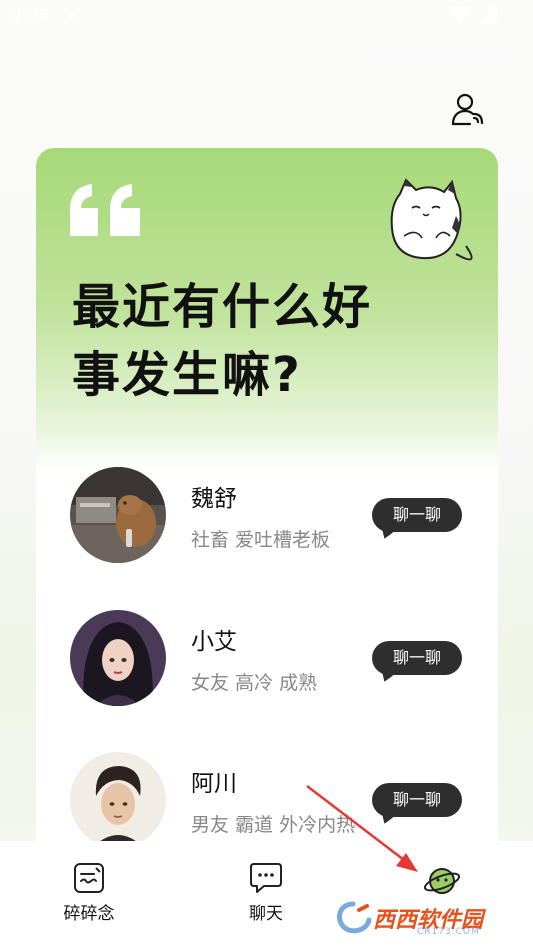 The height and width of the screenshot is (948, 533). Describe the element at coordinates (354, 917) in the screenshot. I see `watermark-swirl-icon` at that location.